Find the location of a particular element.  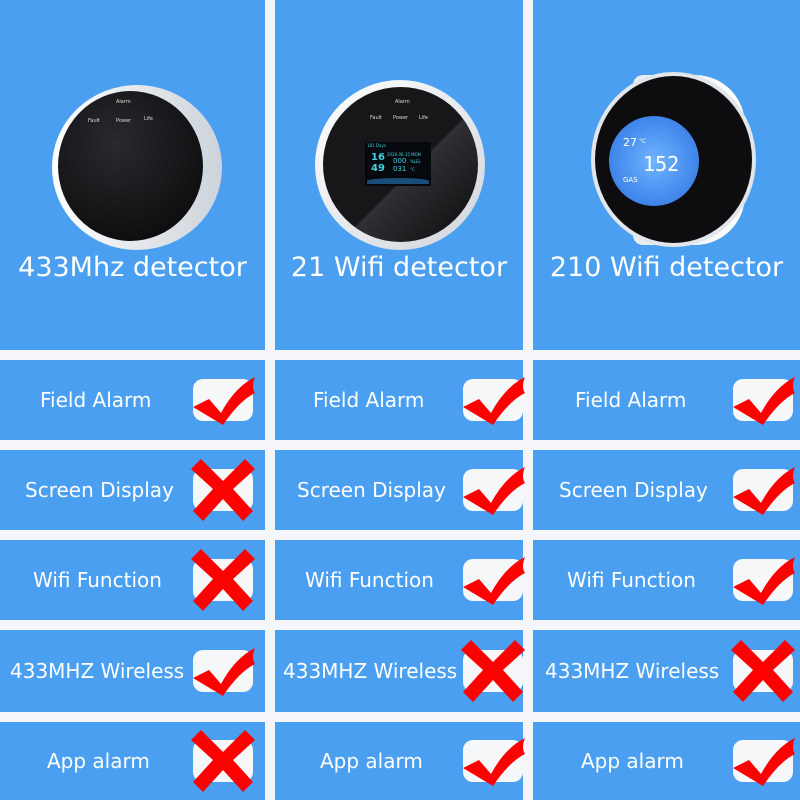

detector-210-wifi-image: 27 °C 152 GAS is located at coordinates (673, 159).